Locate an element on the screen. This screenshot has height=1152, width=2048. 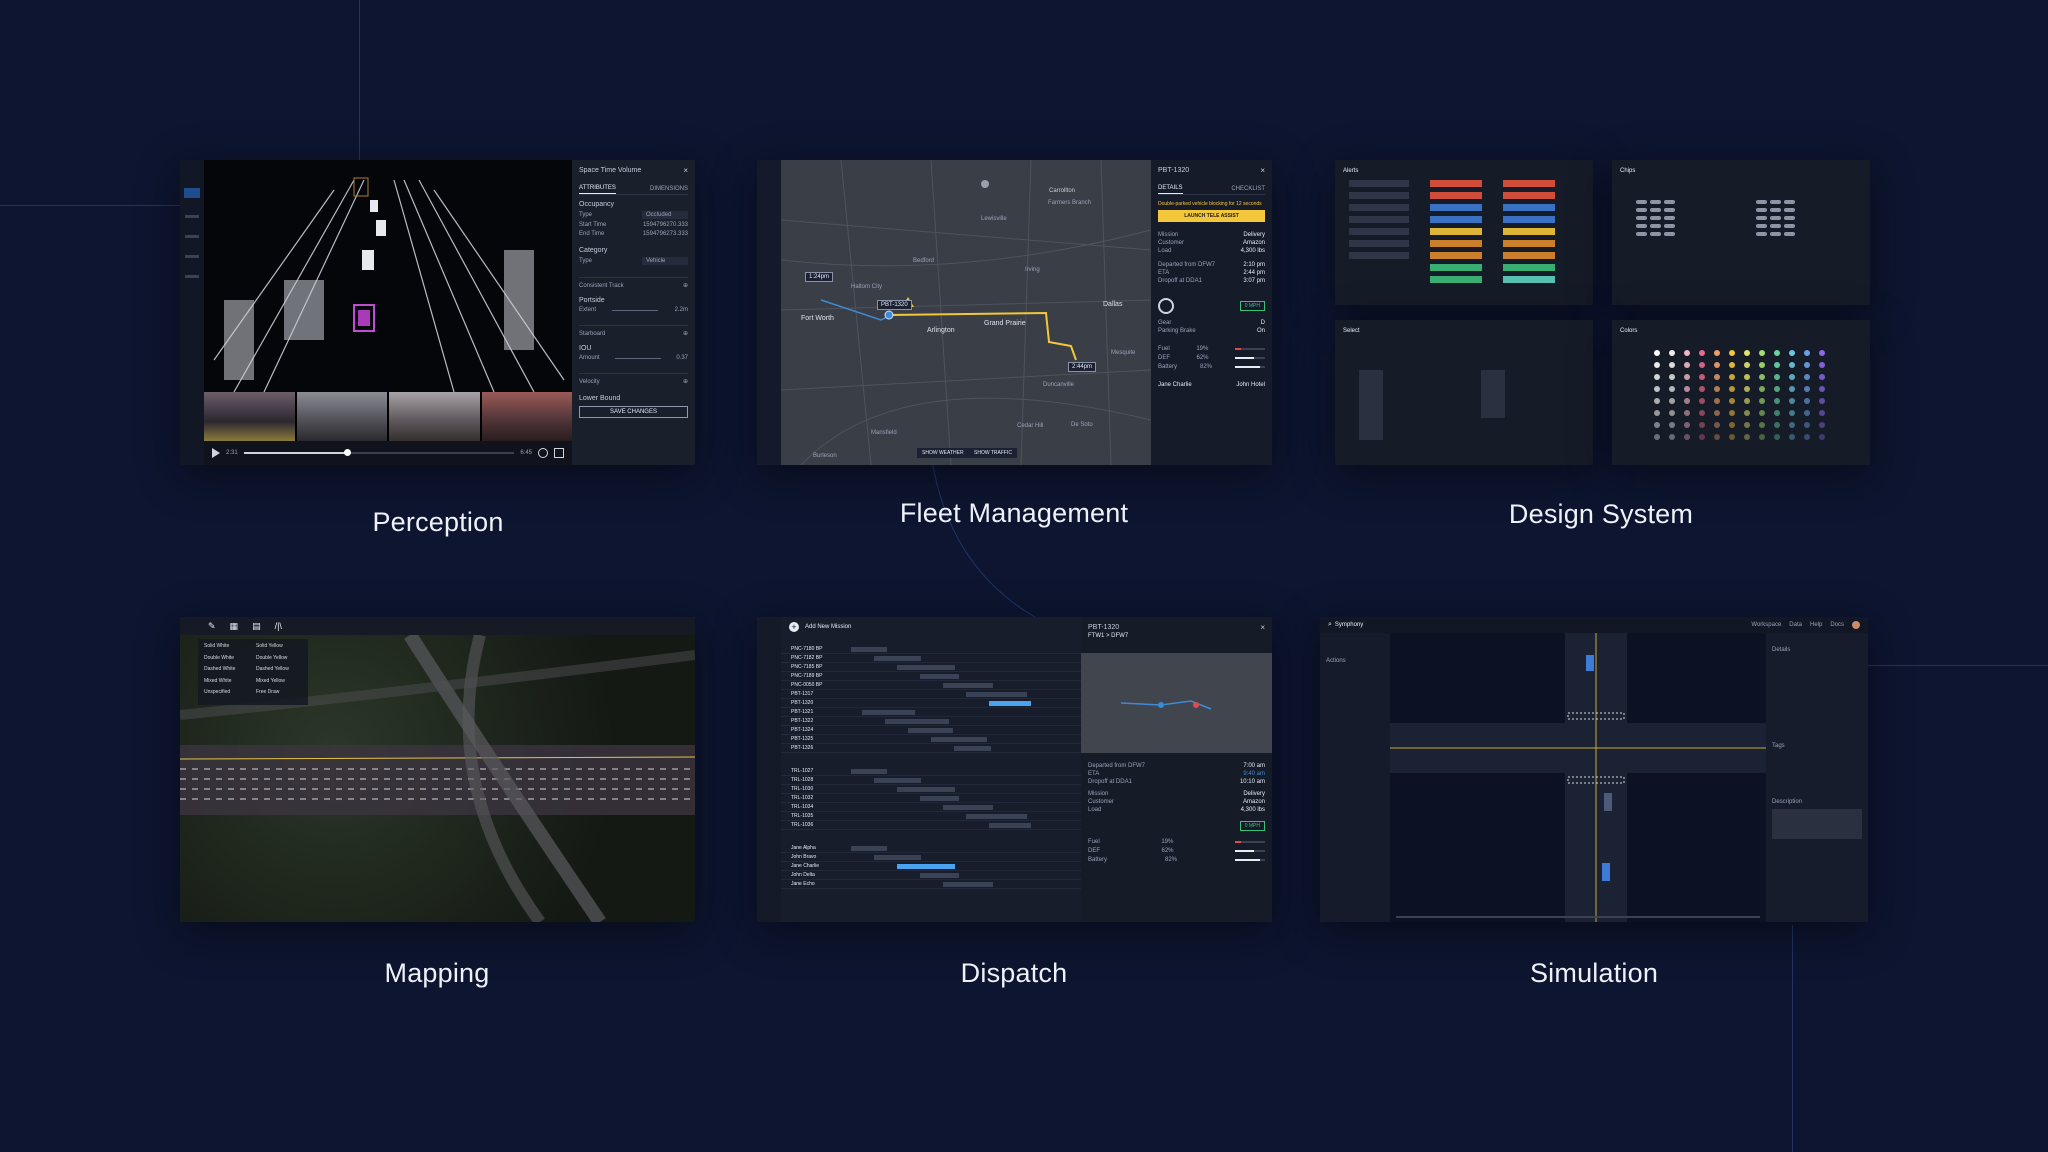
consistent-track: Consistent Track is located at coordinates (601, 286).